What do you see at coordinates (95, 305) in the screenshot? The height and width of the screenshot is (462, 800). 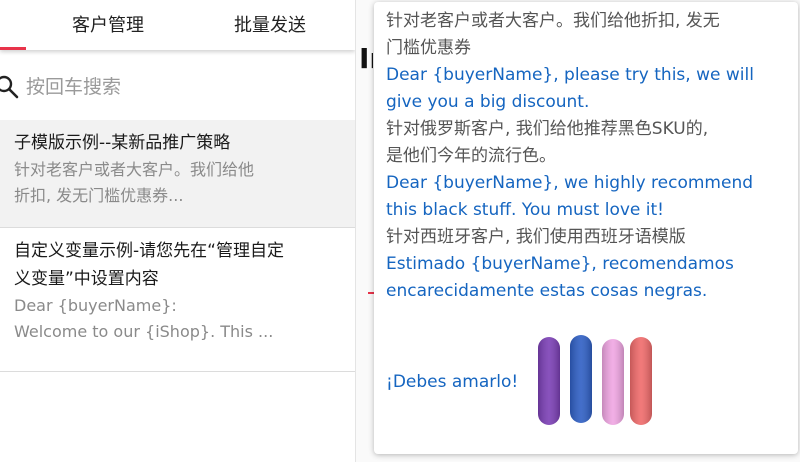 I see `list-item-desc: Dear {buyerName}:` at bounding box center [95, 305].